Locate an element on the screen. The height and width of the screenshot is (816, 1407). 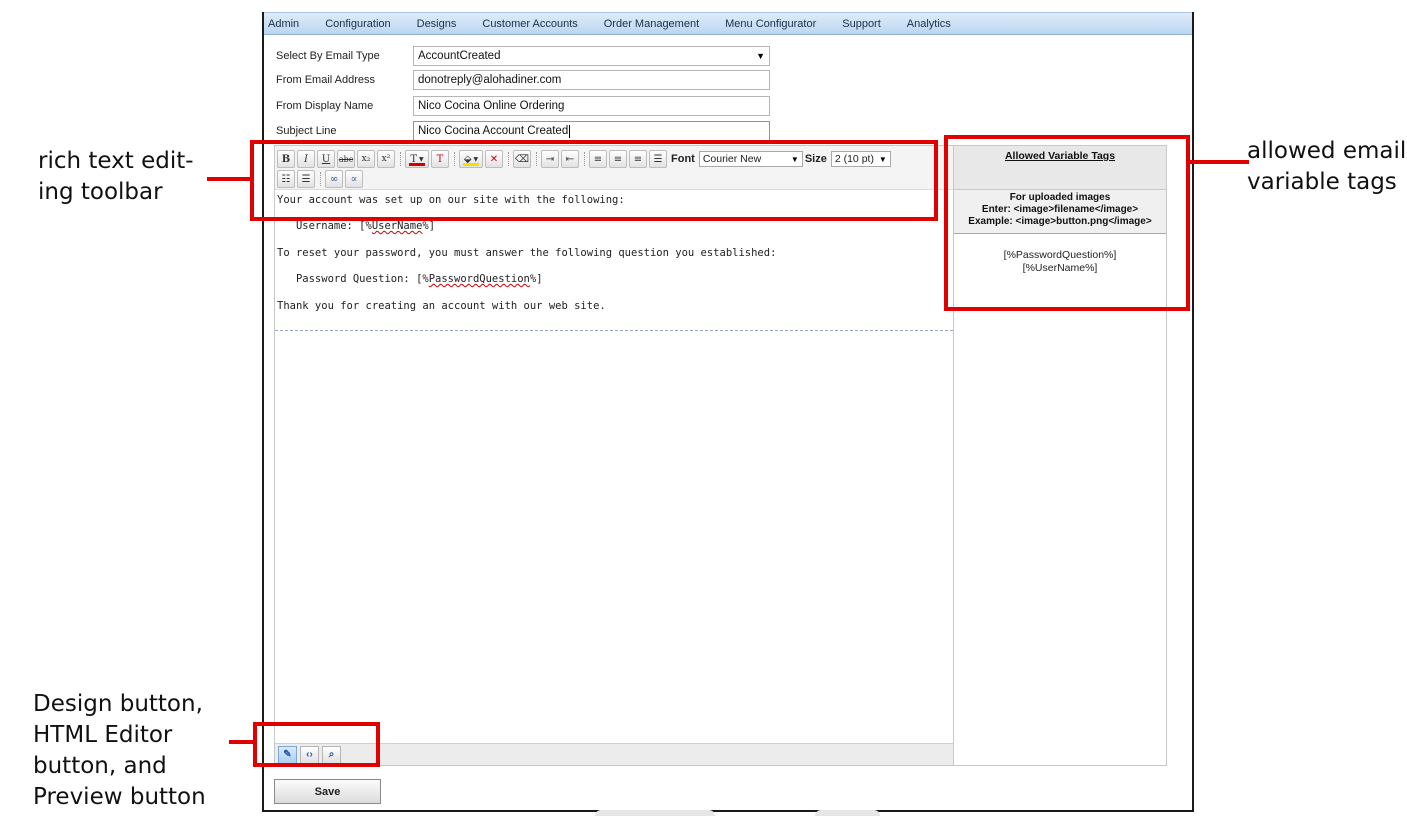
mode-buttons-highlight-box is located at coordinates (316, 744).